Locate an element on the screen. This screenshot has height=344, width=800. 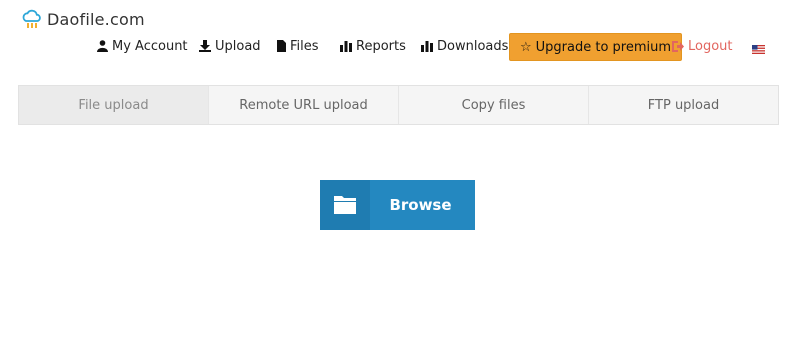
tab-ftp-upload-label: FTP upload is located at coordinates (683, 105).